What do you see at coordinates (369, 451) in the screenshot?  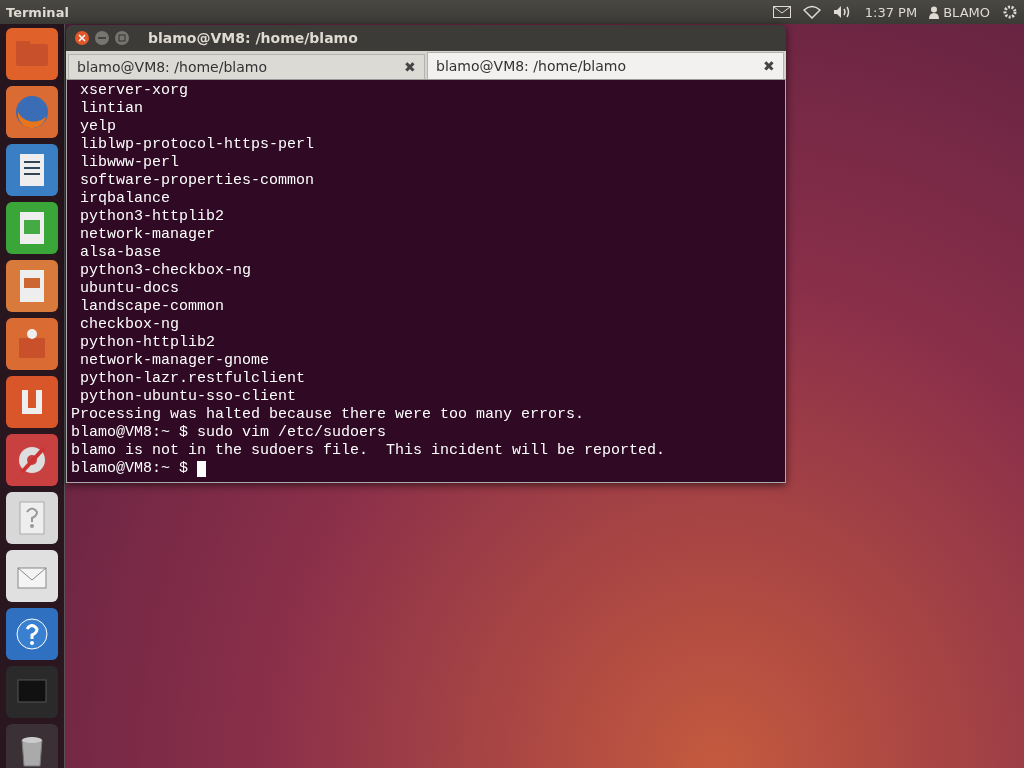 I see `terminal-line: blamo is not in the sudoers file. This incident will be reported.` at bounding box center [369, 451].